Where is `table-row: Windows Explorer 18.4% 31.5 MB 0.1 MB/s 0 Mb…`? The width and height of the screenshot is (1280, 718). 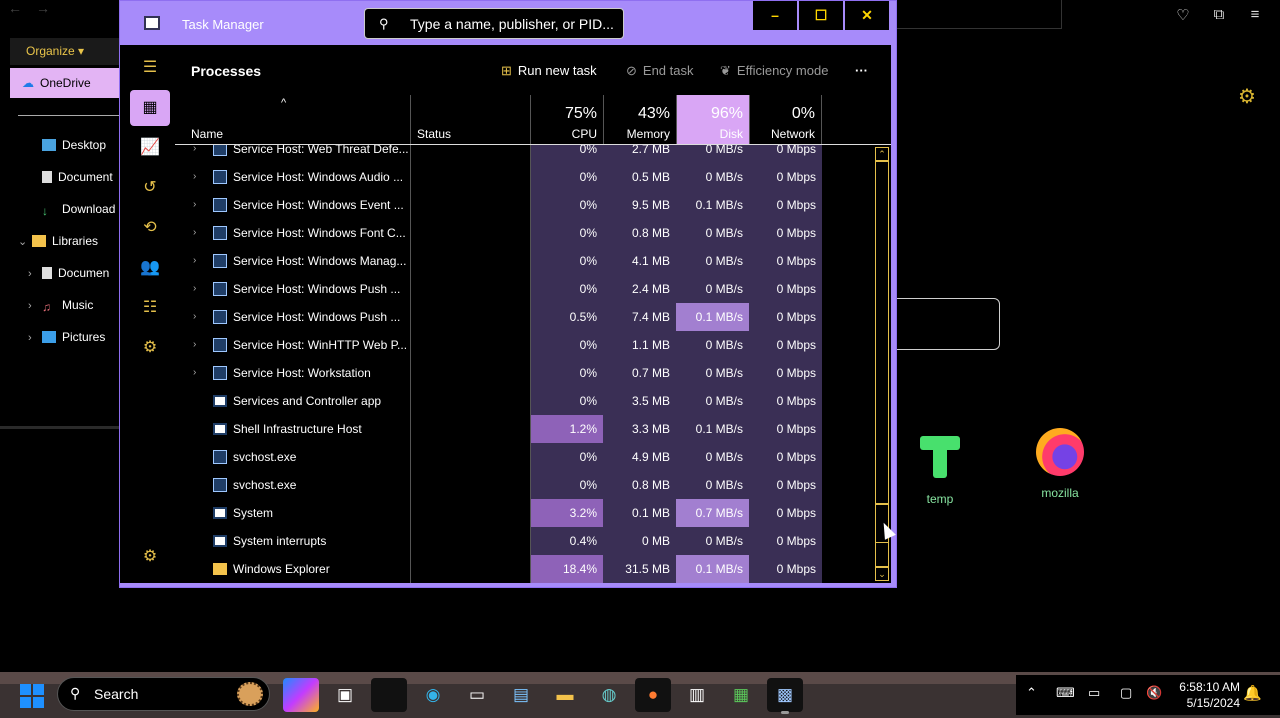 table-row: Windows Explorer 18.4% 31.5 MB 0.1 MB/s 0 Mb… is located at coordinates (525, 569).